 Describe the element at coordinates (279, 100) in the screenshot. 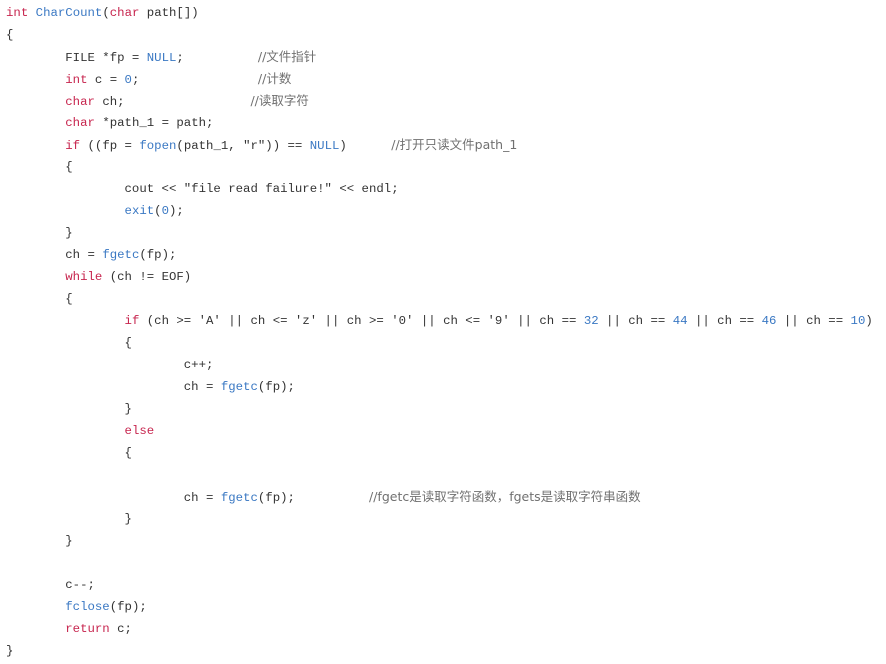

I see `comment: //读取字符` at that location.